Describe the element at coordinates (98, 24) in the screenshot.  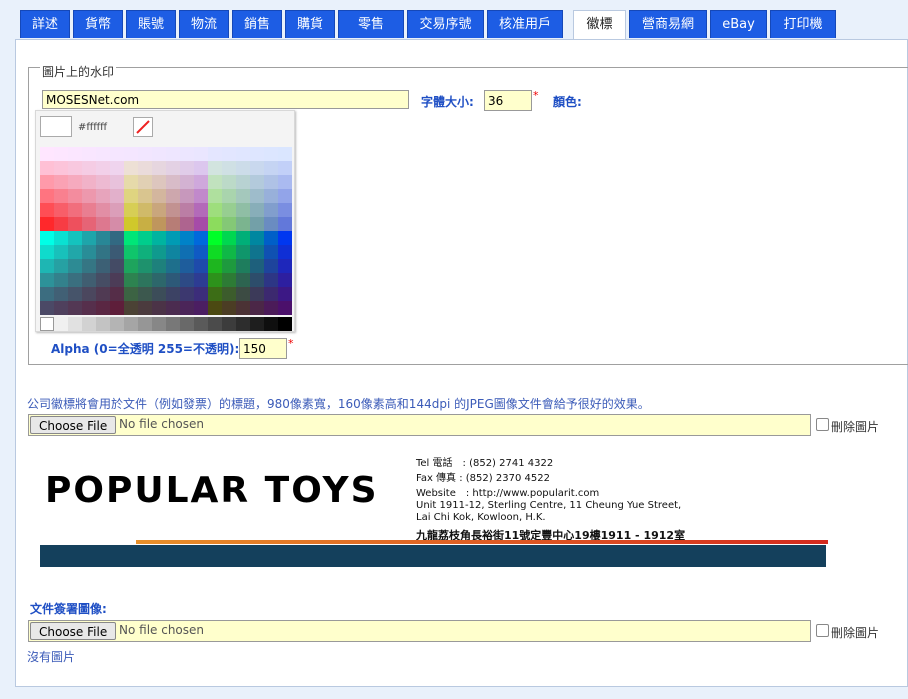
I see `tab-currency: 貨幣` at that location.